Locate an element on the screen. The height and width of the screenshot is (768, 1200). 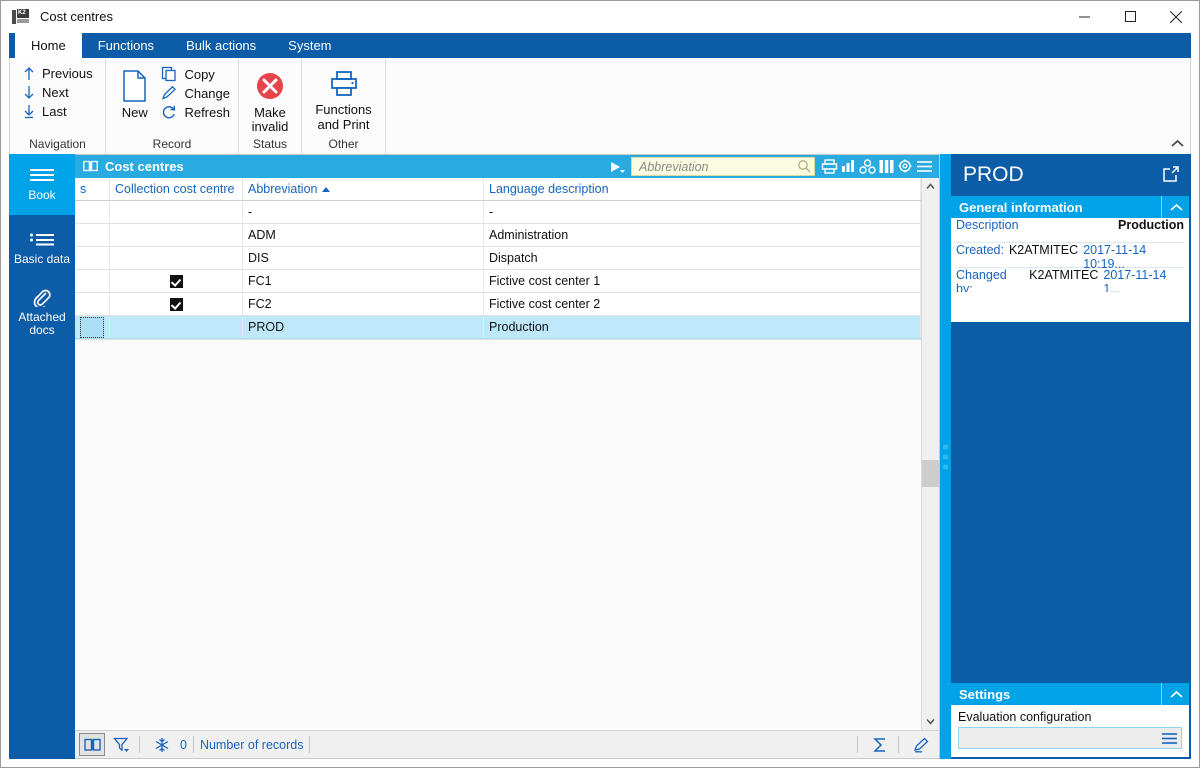
grid-header-bar: Cost centres is located at coordinates (507, 166).